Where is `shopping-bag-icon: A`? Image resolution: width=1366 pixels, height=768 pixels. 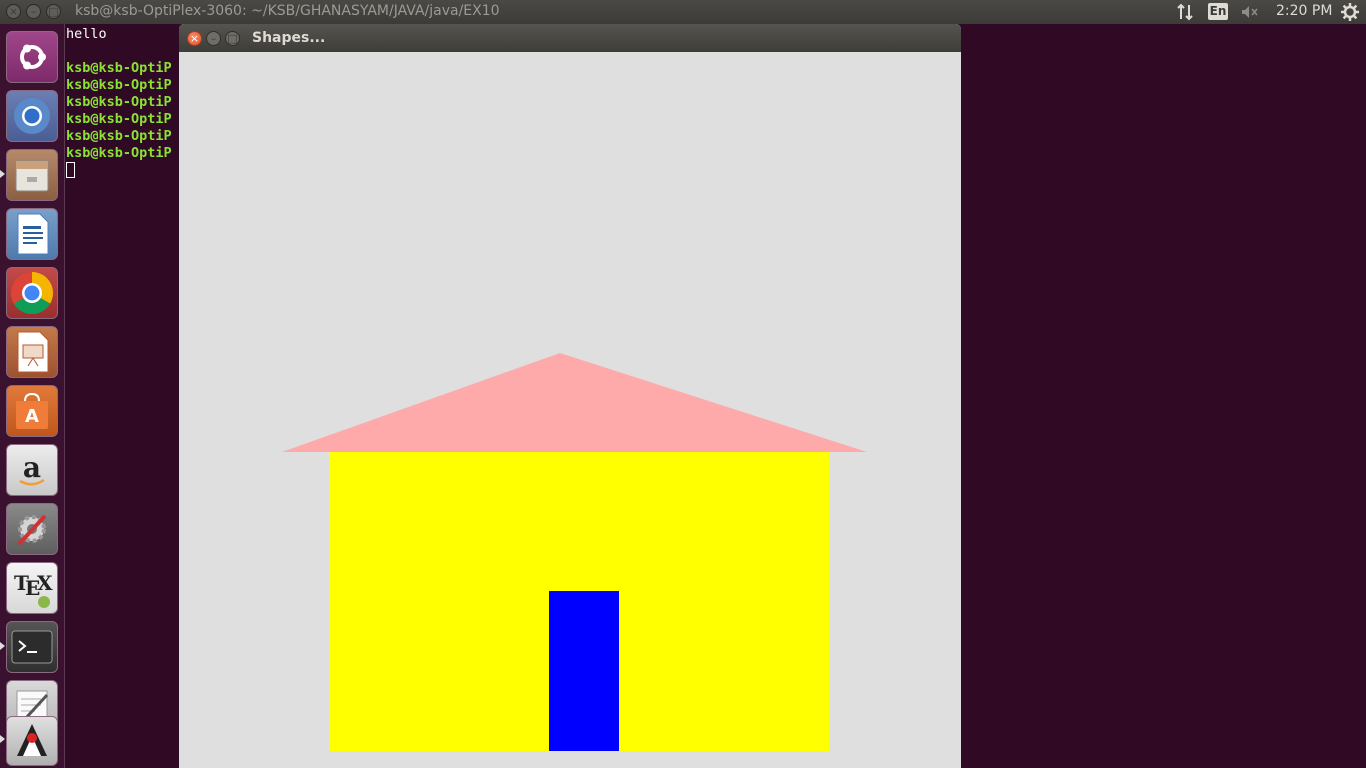
shopping-bag-icon: A is located at coordinates (32, 411).